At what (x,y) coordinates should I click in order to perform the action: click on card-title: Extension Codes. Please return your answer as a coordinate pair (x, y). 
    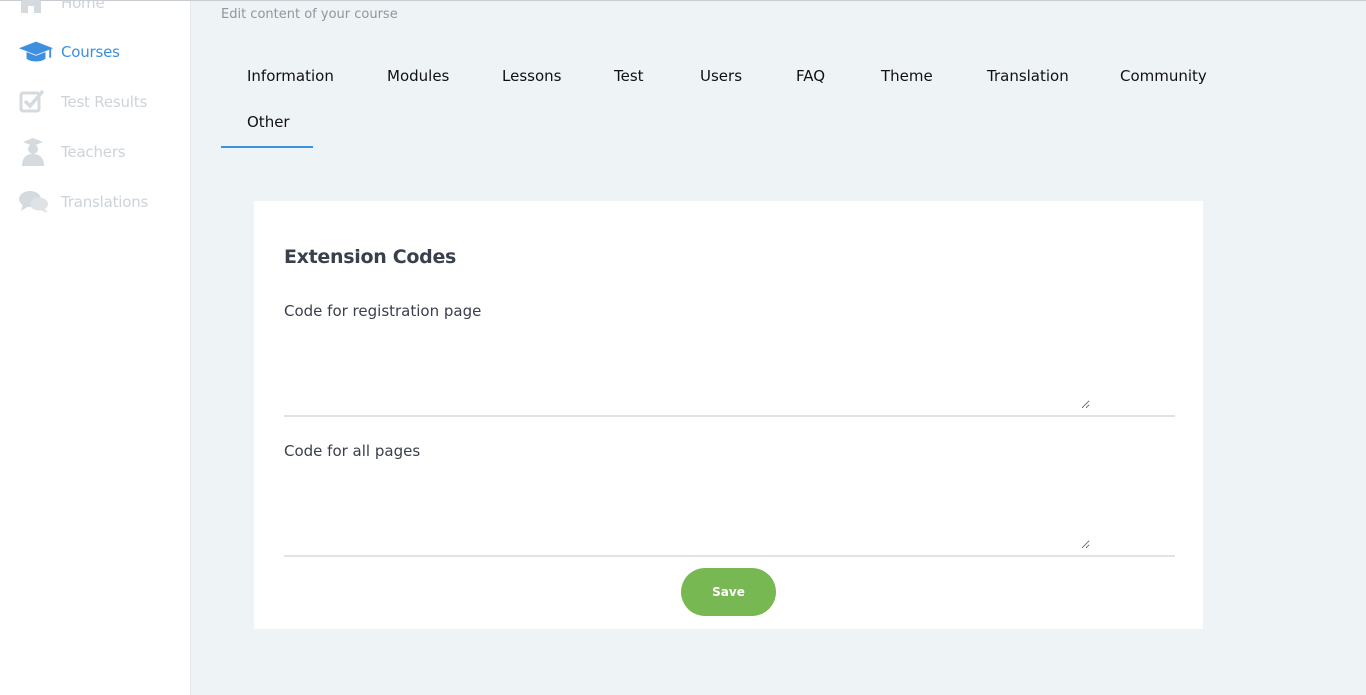
    Looking at the image, I should click on (370, 257).